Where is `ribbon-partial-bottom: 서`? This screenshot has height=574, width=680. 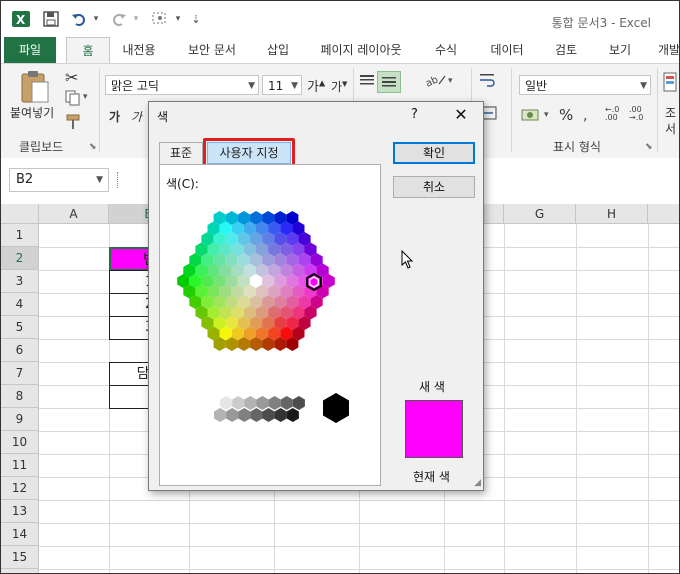
ribbon-partial-bottom: 서 is located at coordinates (670, 128).